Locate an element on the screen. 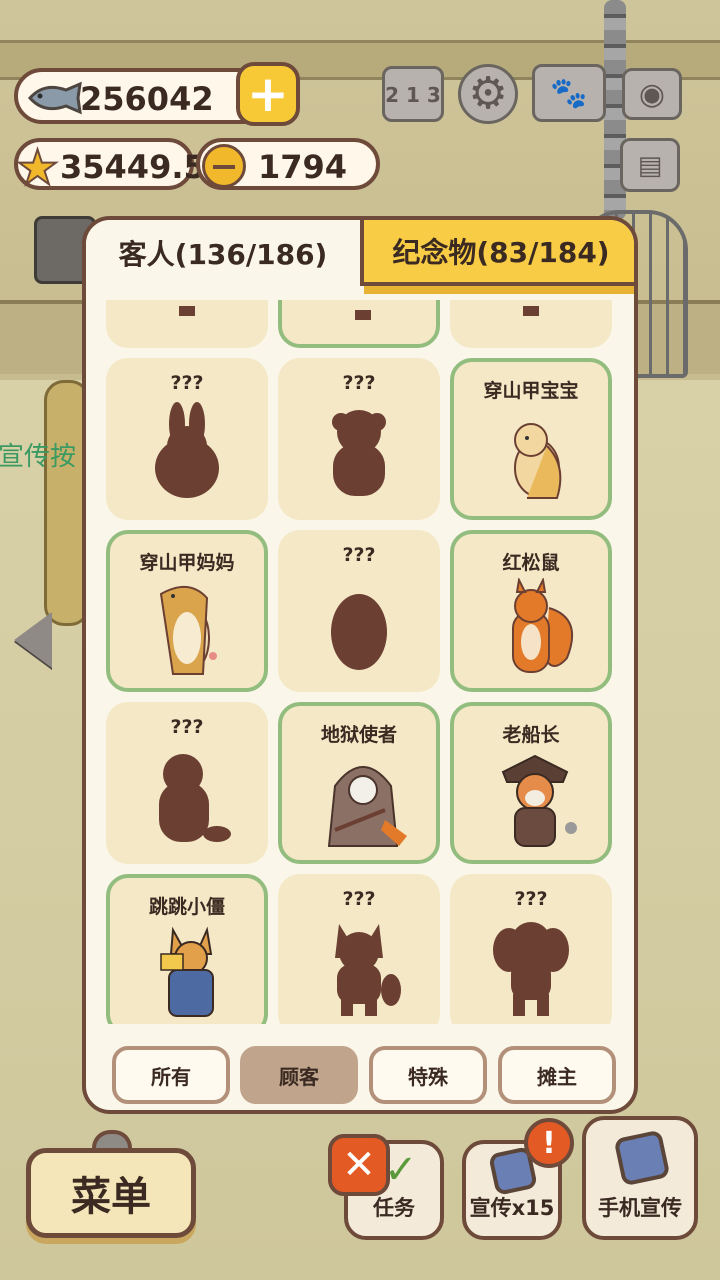  fish-icon is located at coordinates (55, 98).